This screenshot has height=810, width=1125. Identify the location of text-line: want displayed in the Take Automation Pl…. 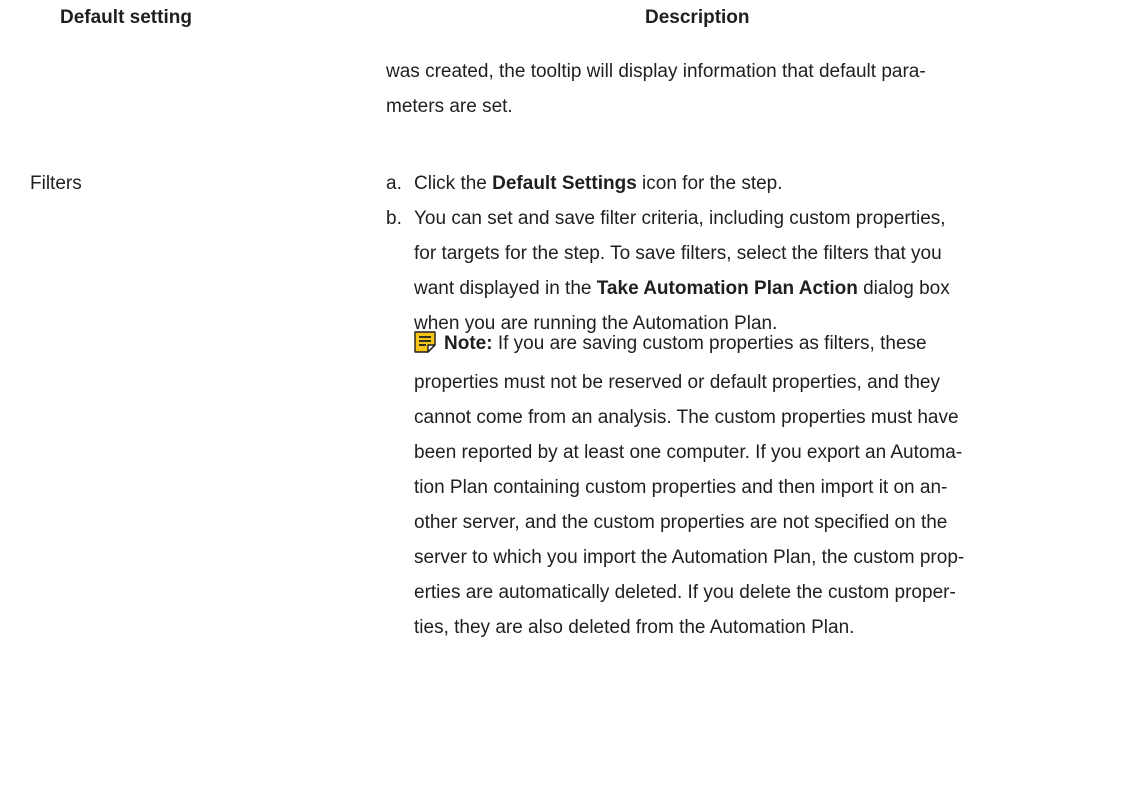
(760, 288).